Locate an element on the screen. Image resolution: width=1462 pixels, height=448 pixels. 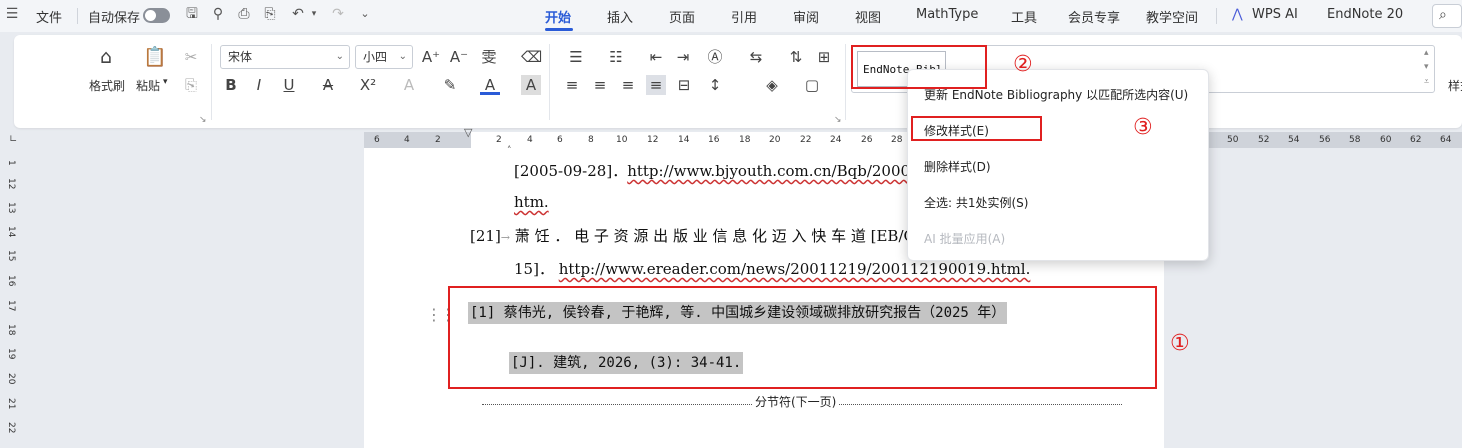
font-name-select: 宋体 ⌄ is located at coordinates (285, 57).